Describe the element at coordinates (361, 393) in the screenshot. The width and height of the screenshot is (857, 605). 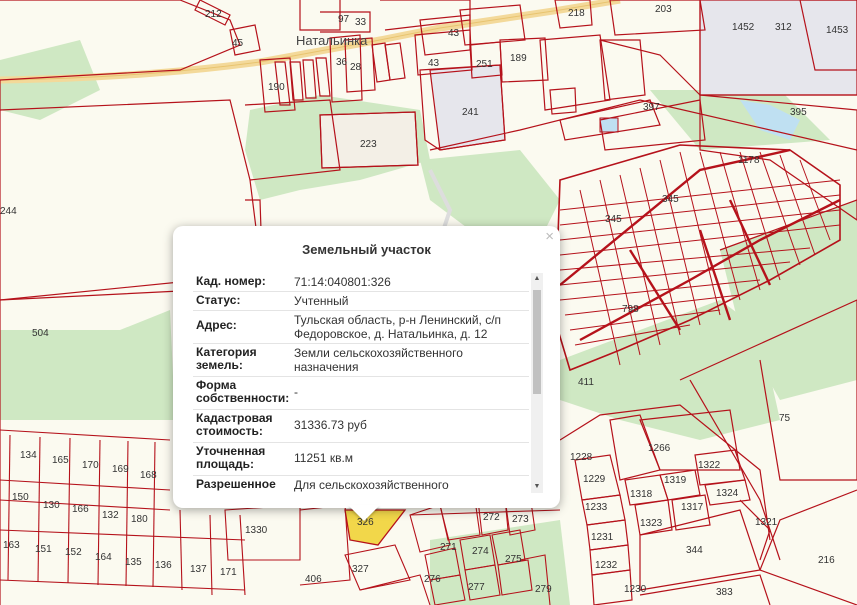
I see `info-row-ownership: Форма собственности: -` at that location.